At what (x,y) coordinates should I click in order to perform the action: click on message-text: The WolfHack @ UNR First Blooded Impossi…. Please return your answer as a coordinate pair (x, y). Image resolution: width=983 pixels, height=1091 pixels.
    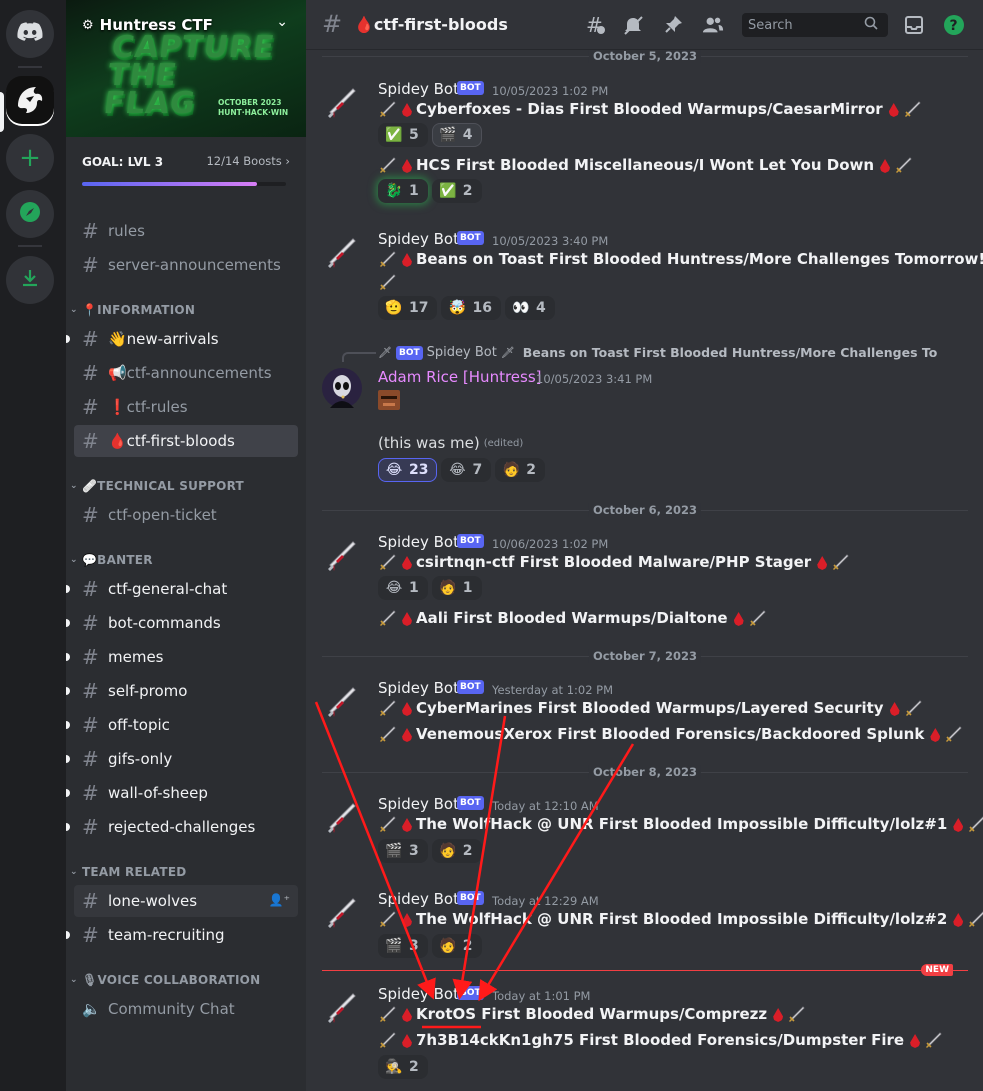
    Looking at the image, I should click on (682, 824).